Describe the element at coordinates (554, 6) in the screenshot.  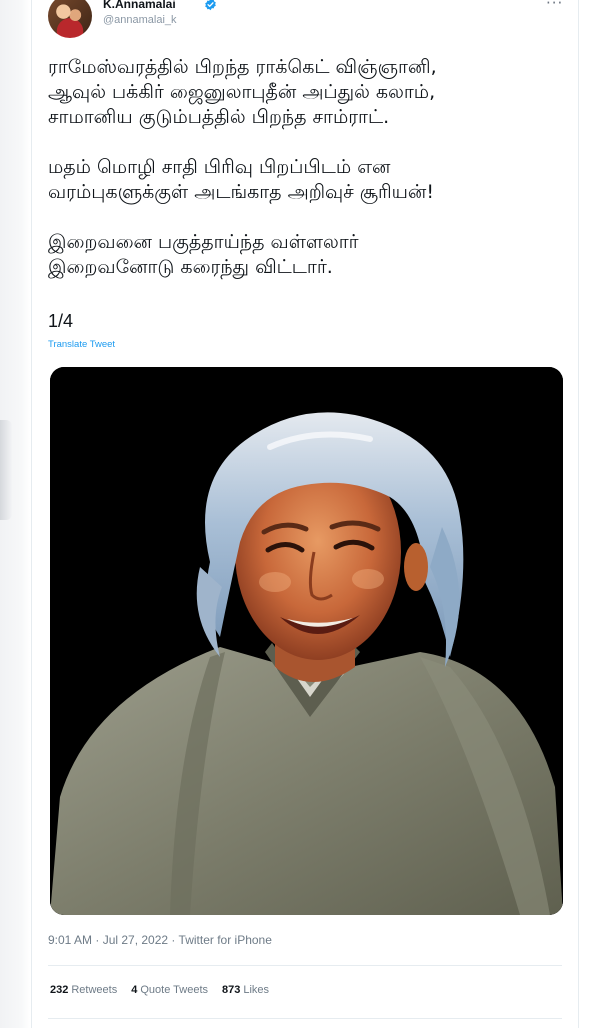
I see `more-options-icon: ···` at that location.